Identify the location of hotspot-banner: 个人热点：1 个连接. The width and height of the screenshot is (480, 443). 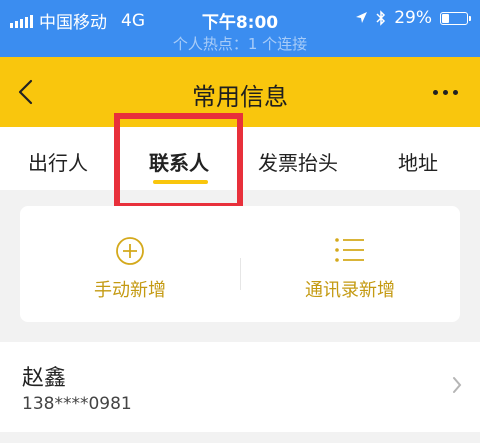
(240, 43).